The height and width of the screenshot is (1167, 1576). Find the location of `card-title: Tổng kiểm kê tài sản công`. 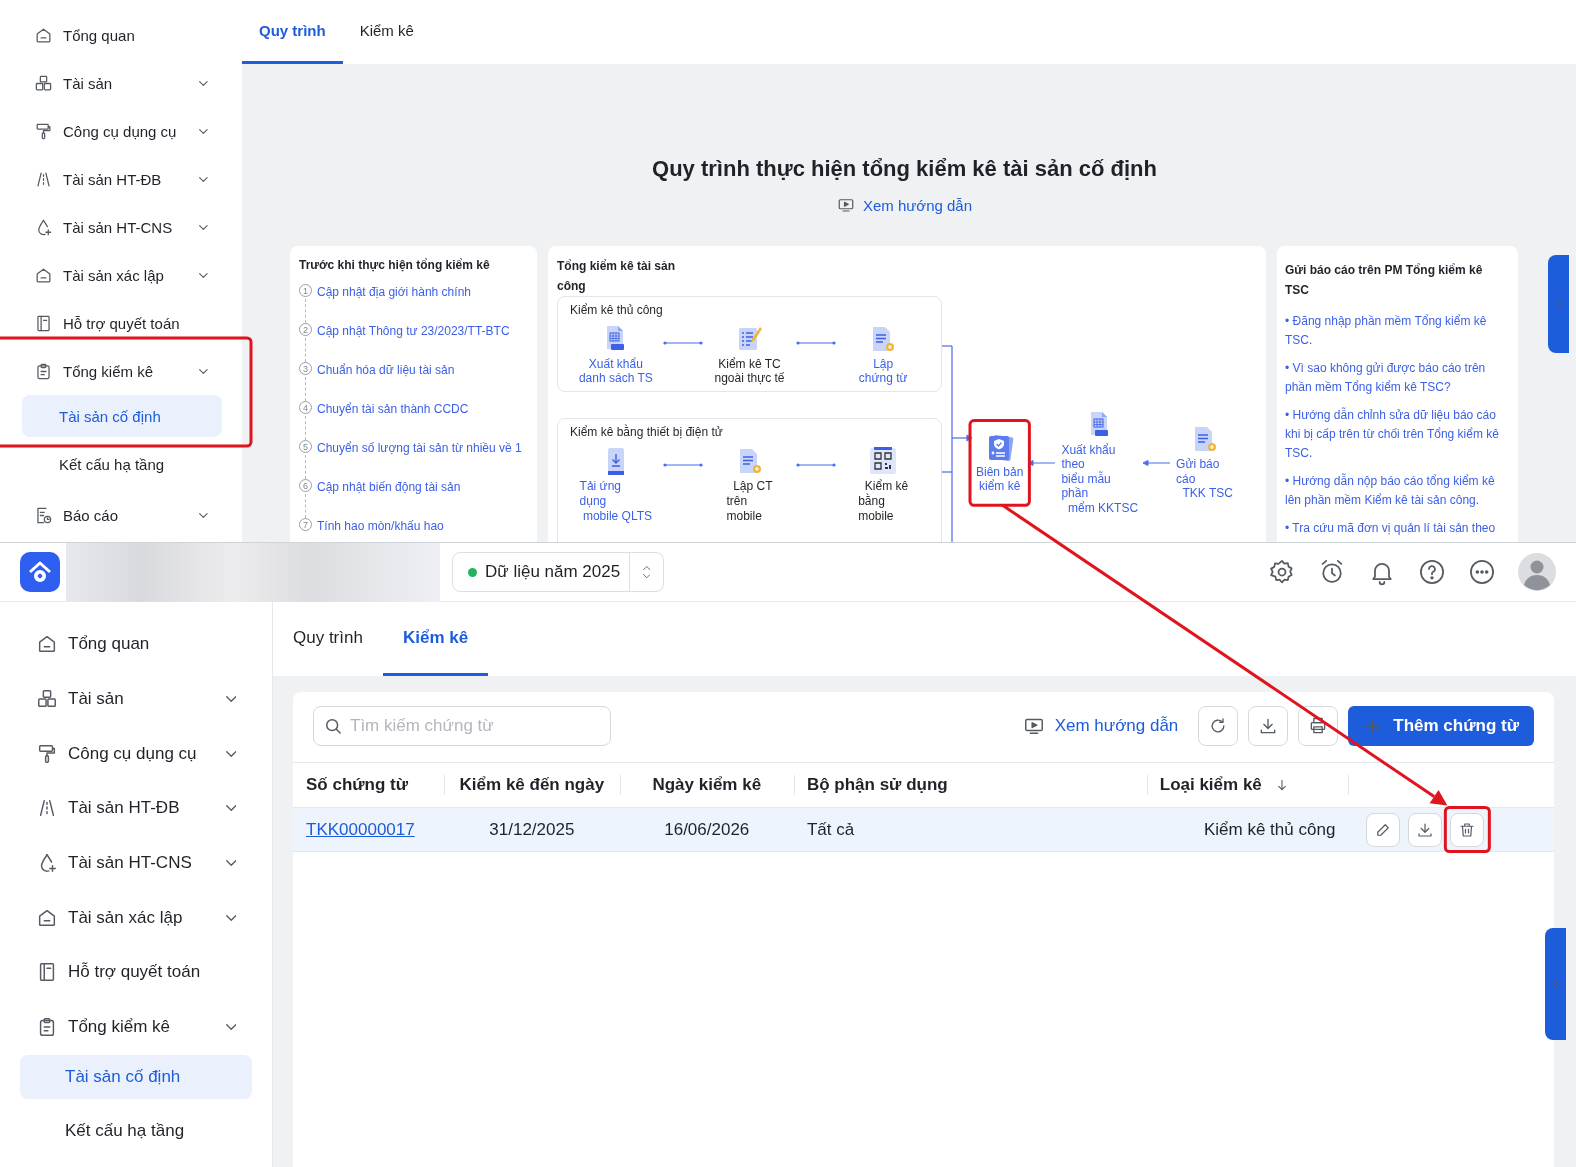

card-title: Tổng kiểm kê tài sản công is located at coordinates (617, 276).